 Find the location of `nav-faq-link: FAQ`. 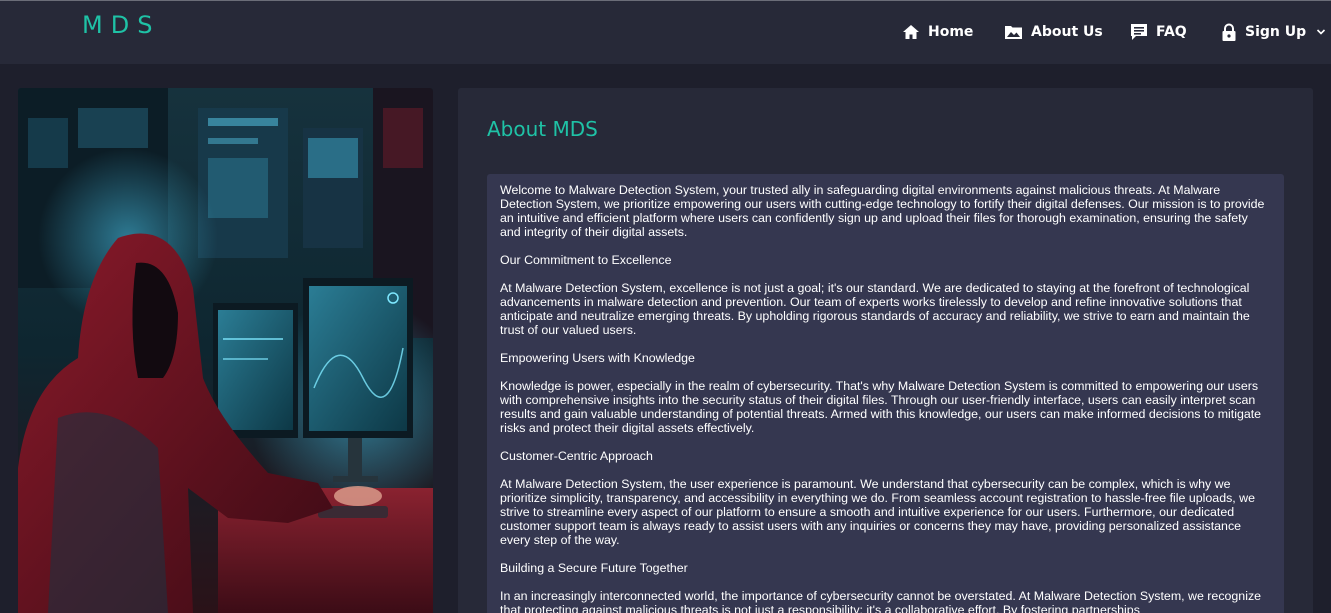

nav-faq-link: FAQ is located at coordinates (1158, 32).